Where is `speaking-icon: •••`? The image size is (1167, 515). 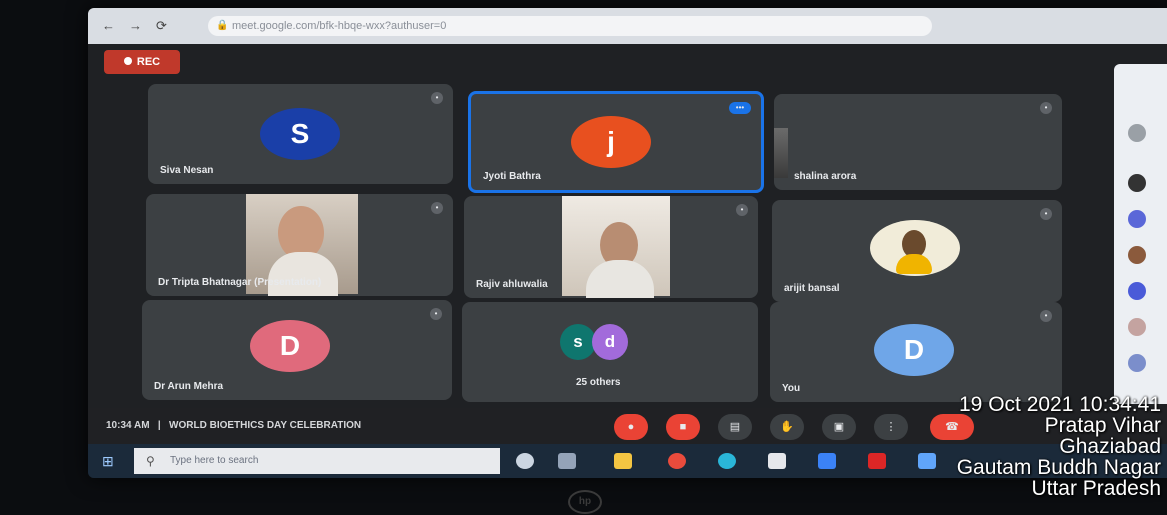 speaking-icon: ••• is located at coordinates (740, 108).